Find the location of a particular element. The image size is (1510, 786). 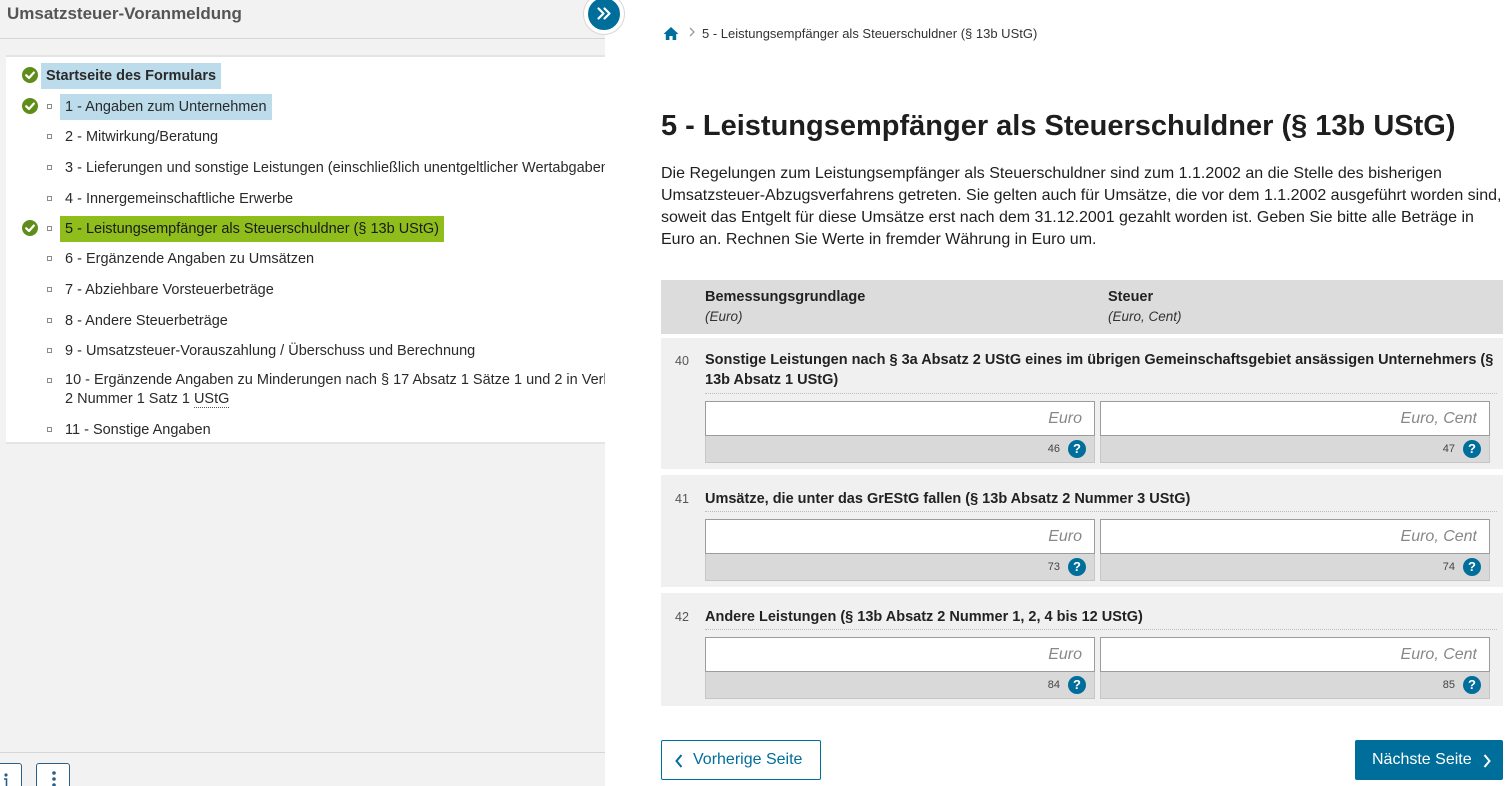

next-page-button: Nächste Seite is located at coordinates (1429, 760).